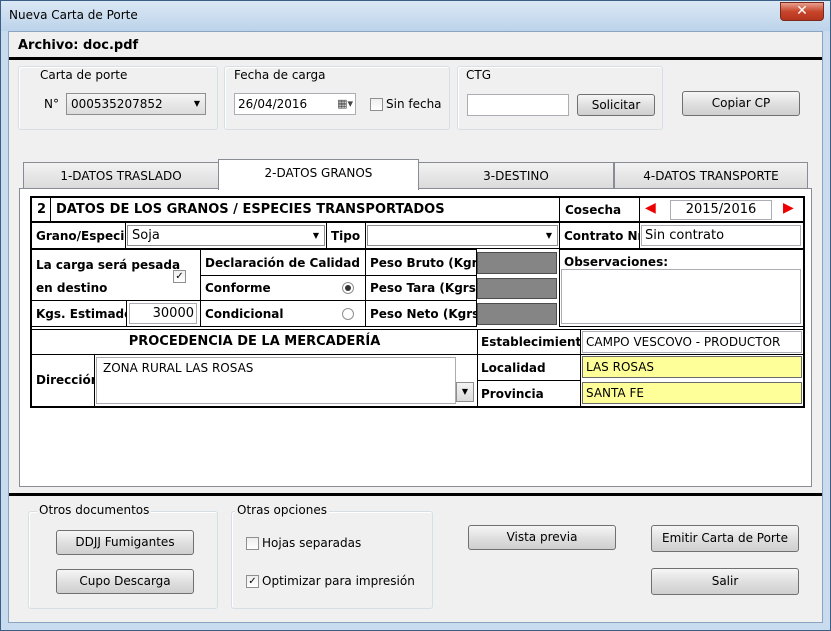  I want to click on hojas-separadas-checkbox, so click(252, 543).